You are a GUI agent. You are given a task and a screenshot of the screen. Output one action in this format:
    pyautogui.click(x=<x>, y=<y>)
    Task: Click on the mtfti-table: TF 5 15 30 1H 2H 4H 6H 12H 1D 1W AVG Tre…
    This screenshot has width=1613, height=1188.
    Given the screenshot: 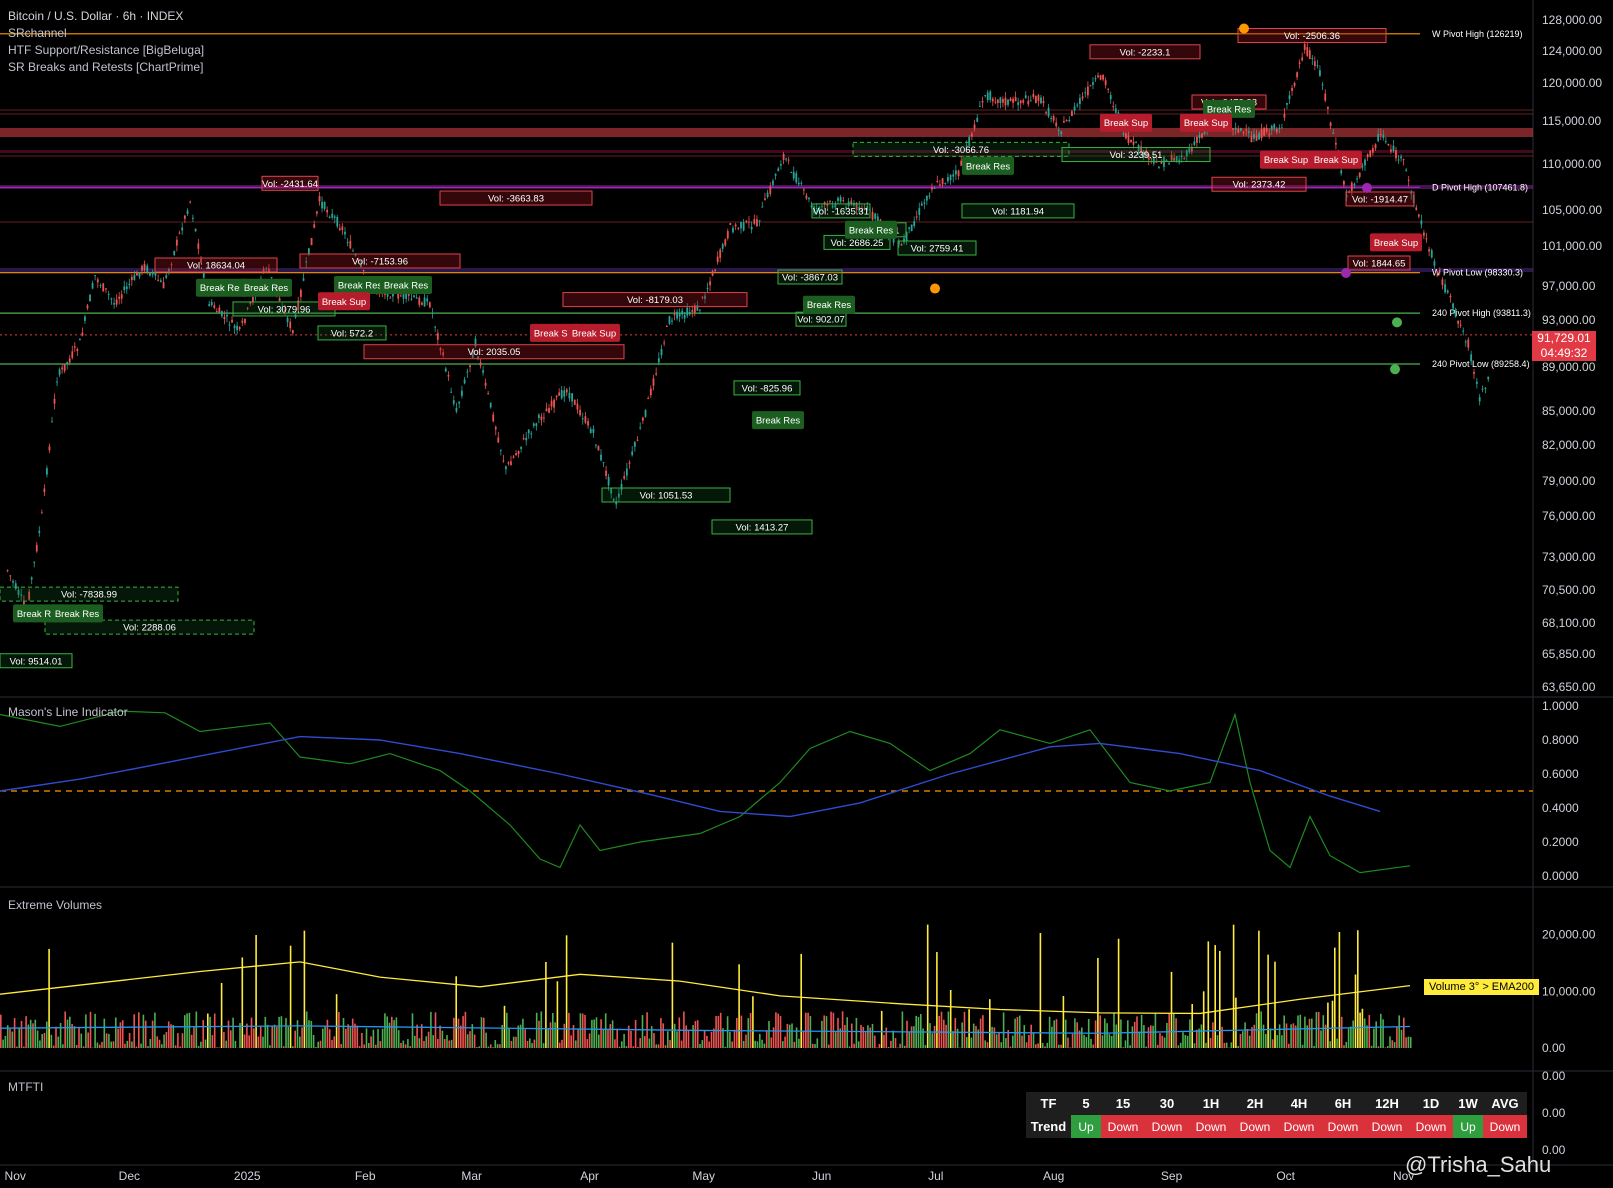 What is the action you would take?
    pyautogui.click(x=1276, y=1115)
    